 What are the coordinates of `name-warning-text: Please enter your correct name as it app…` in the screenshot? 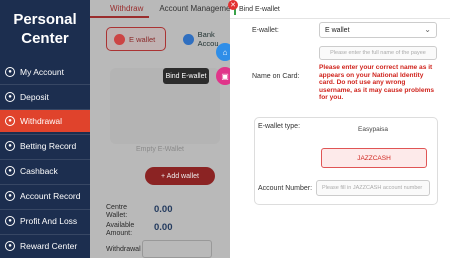 It's located at (377, 83).